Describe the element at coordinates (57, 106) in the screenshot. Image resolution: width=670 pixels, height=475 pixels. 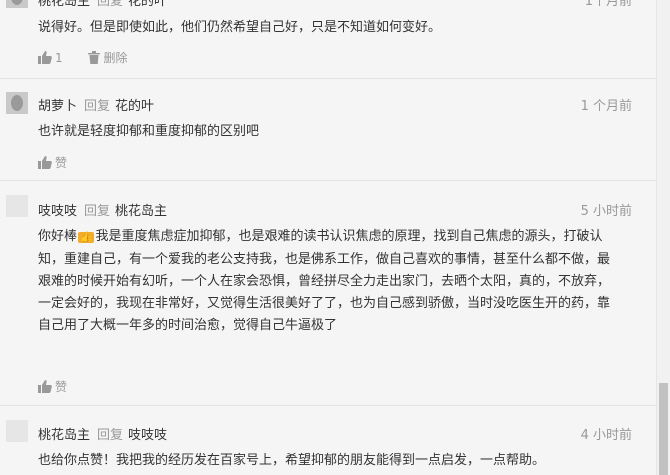
I see `comment-author: 胡萝卜` at that location.